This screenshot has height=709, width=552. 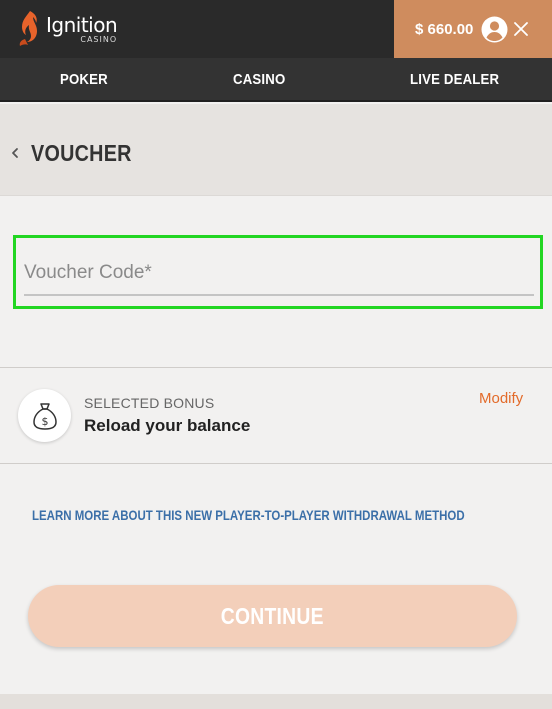 I want to click on flame-logo-icon, so click(x=28, y=28).